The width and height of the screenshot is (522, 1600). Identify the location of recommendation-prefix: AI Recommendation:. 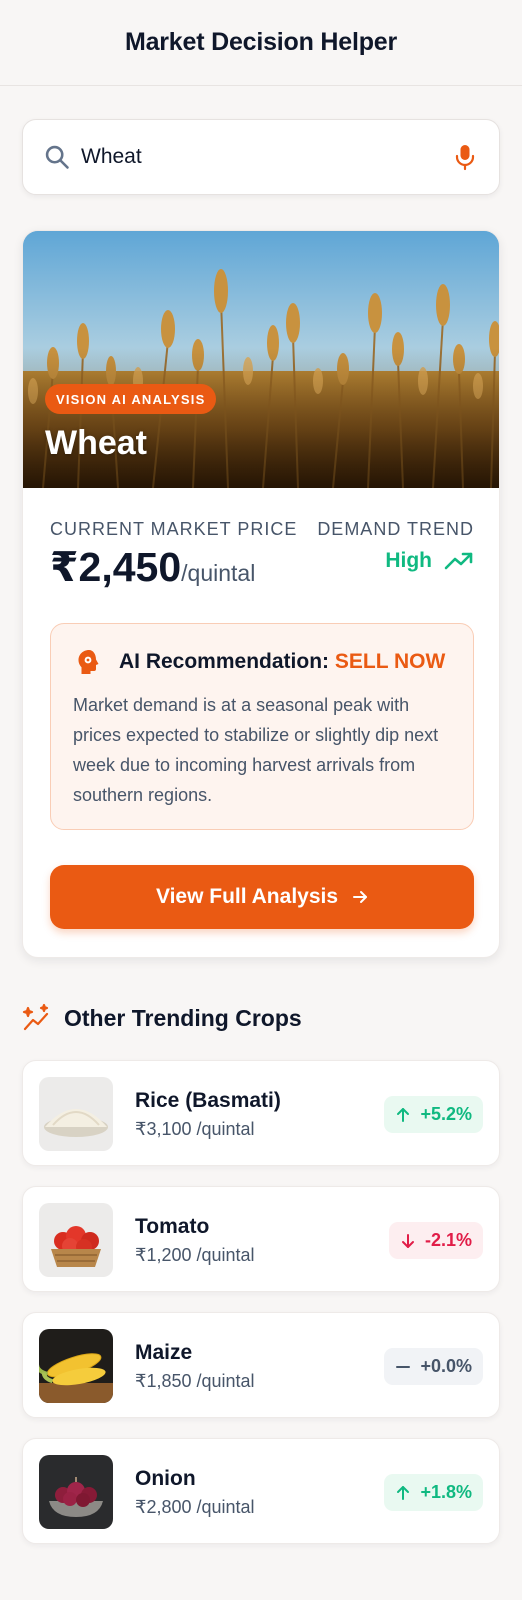
(224, 661).